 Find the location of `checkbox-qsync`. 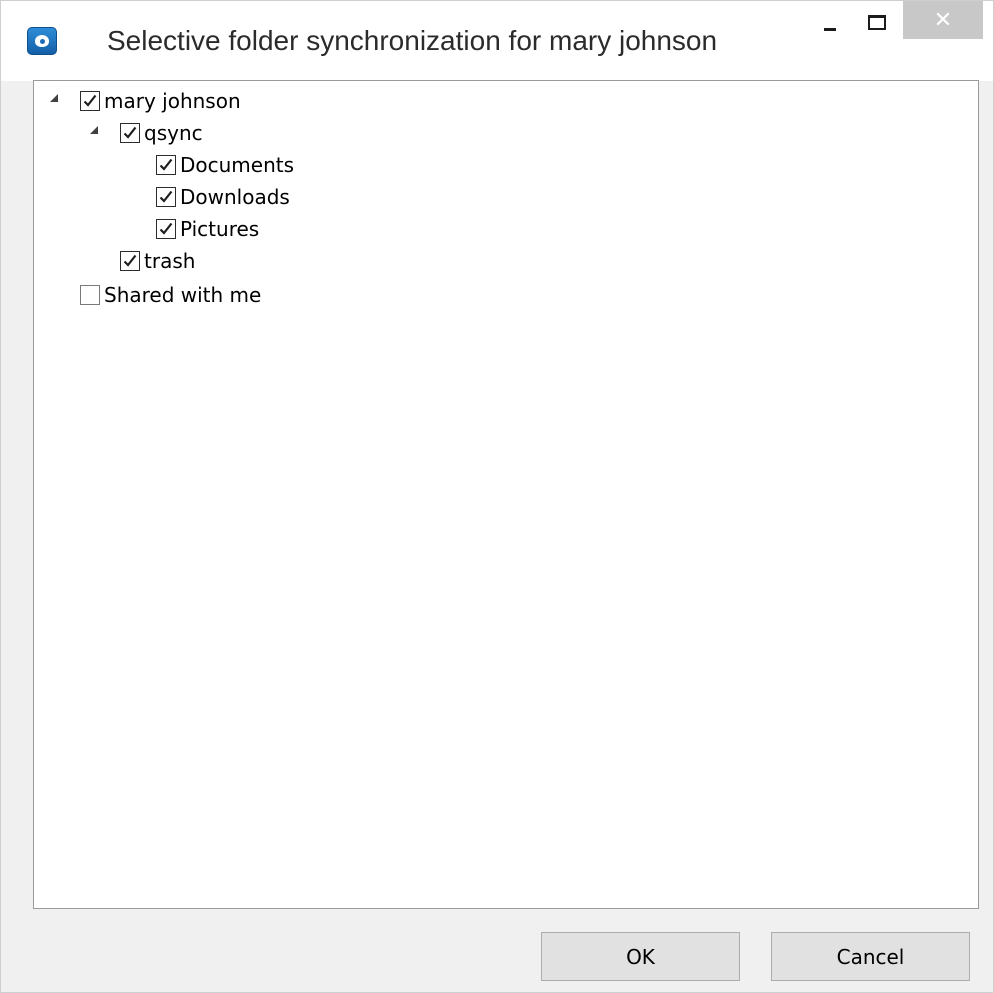

checkbox-qsync is located at coordinates (130, 133).